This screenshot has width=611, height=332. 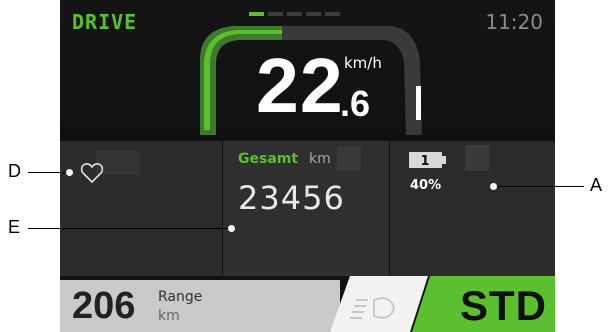 I want to click on callout-d-label: D, so click(x=14, y=171).